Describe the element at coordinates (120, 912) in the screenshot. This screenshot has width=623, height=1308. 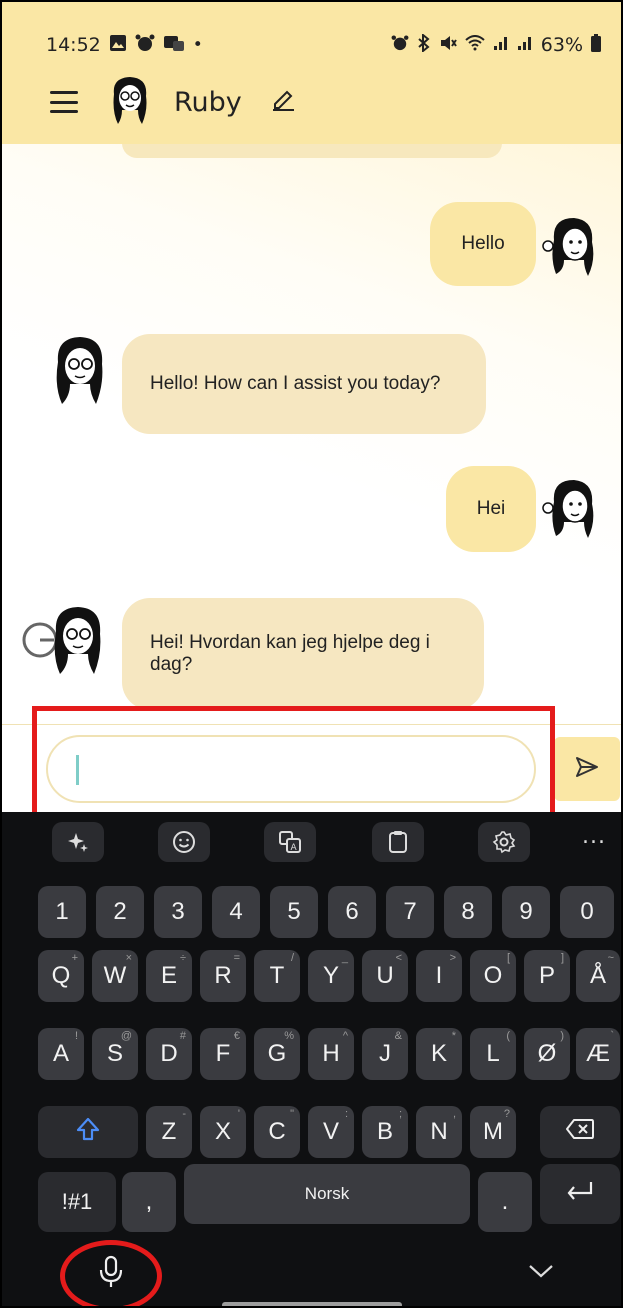
I see `key-2: 2` at that location.